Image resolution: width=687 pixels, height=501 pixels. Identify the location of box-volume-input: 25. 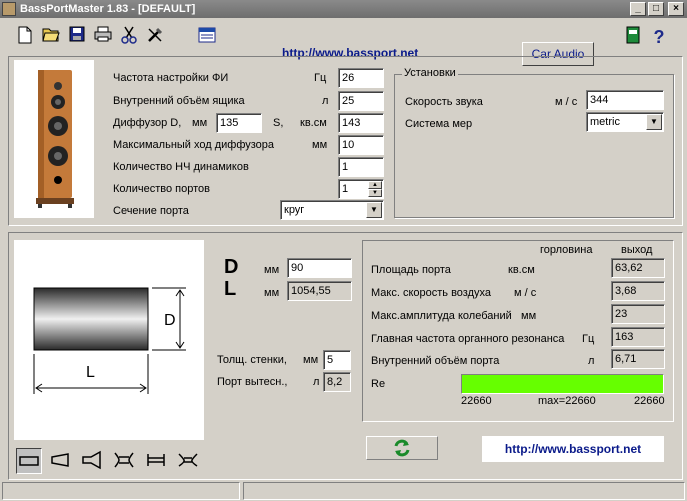
(361, 101).